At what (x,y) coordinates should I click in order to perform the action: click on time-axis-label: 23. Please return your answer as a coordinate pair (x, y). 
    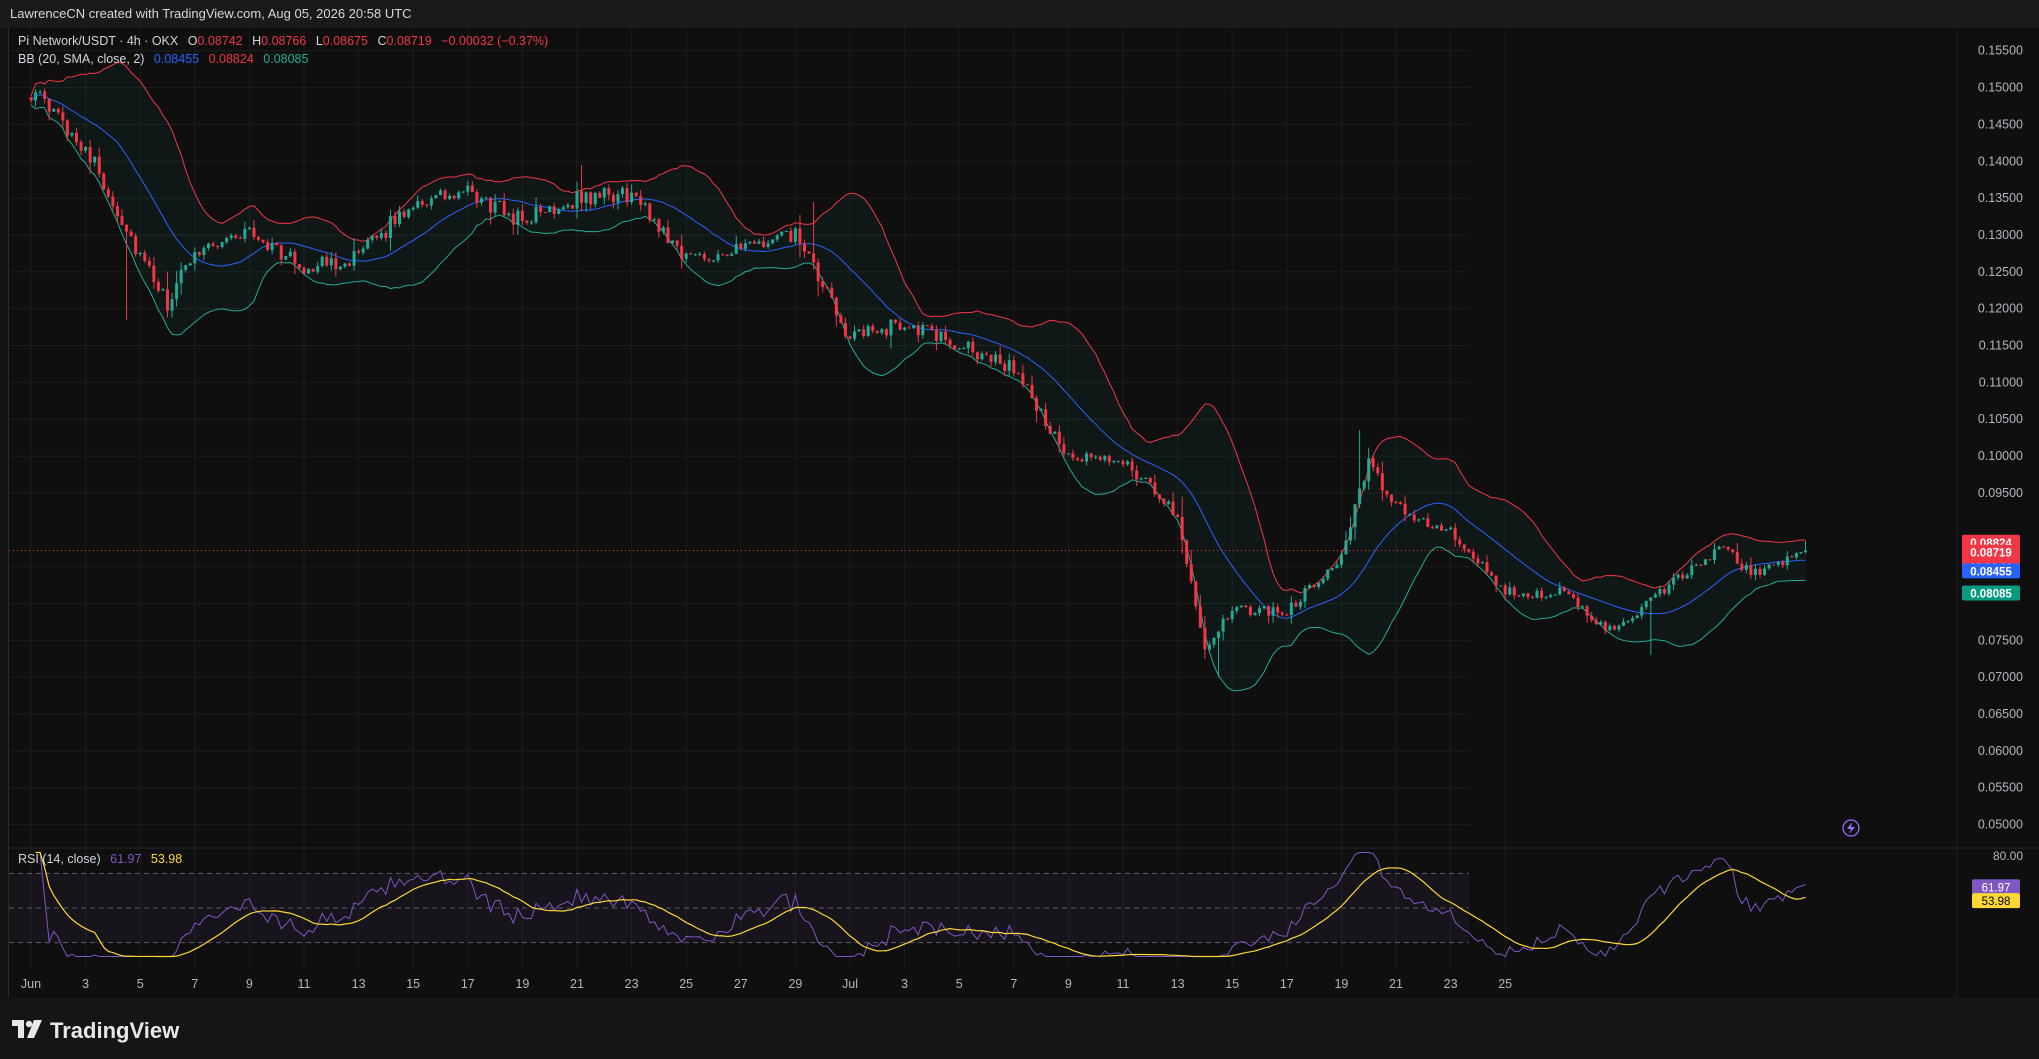
    Looking at the image, I should click on (632, 984).